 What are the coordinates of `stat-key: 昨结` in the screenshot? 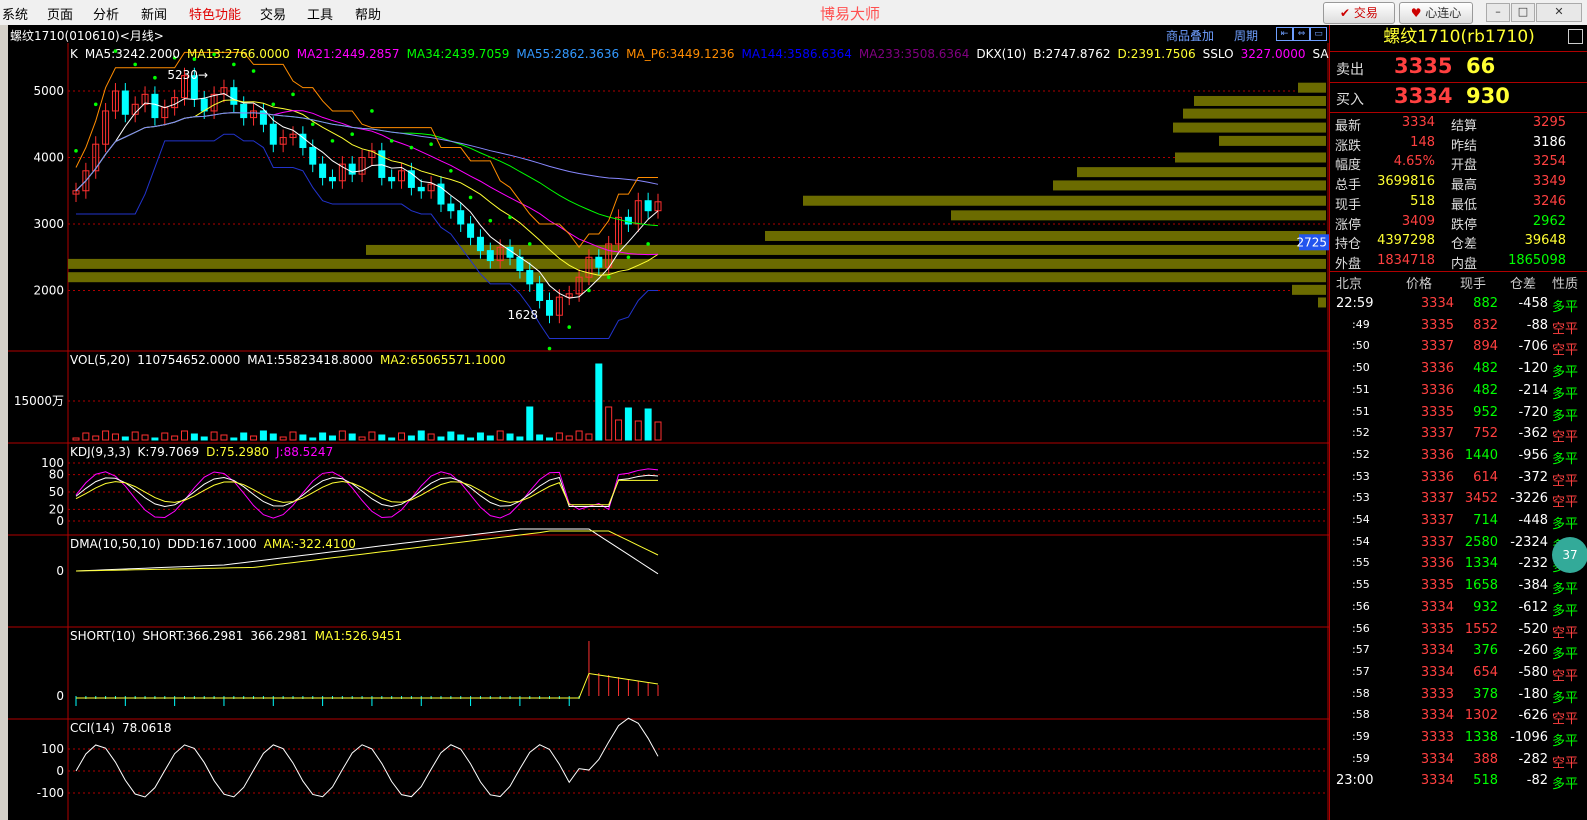 It's located at (1464, 146).